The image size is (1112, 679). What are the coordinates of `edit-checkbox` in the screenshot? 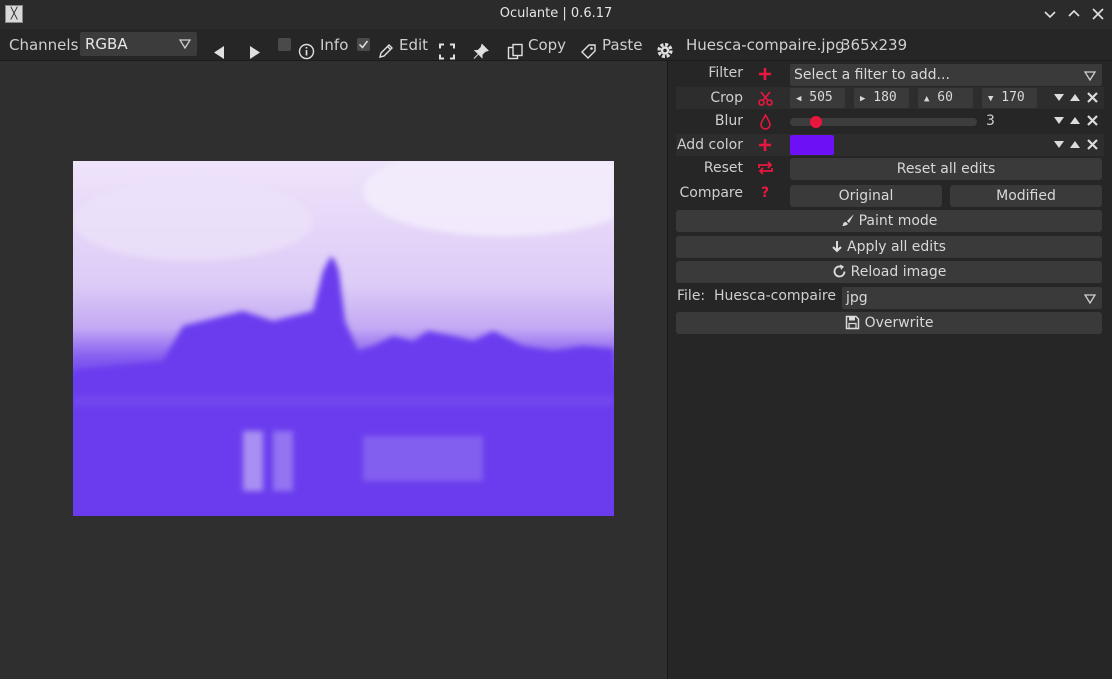 It's located at (363, 44).